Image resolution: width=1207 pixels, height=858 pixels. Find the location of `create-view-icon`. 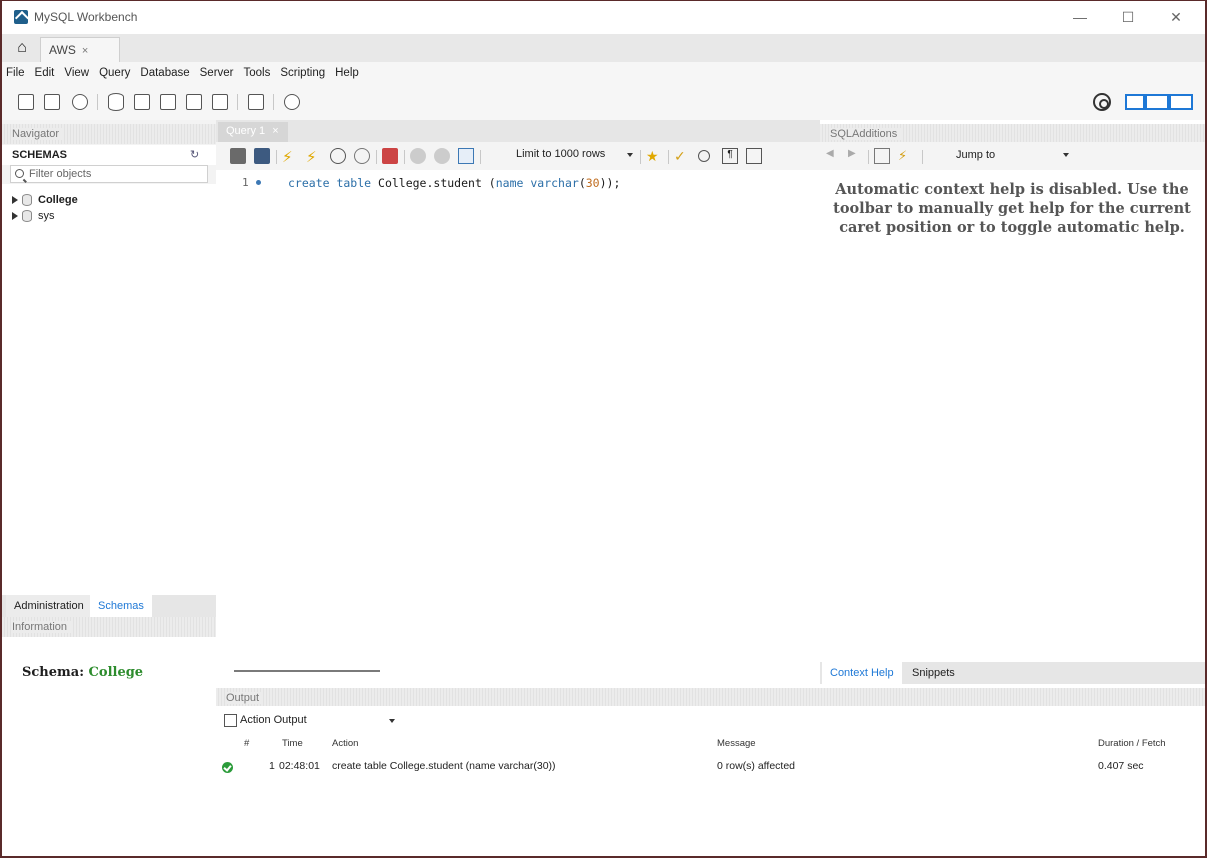

create-view-icon is located at coordinates (168, 102).